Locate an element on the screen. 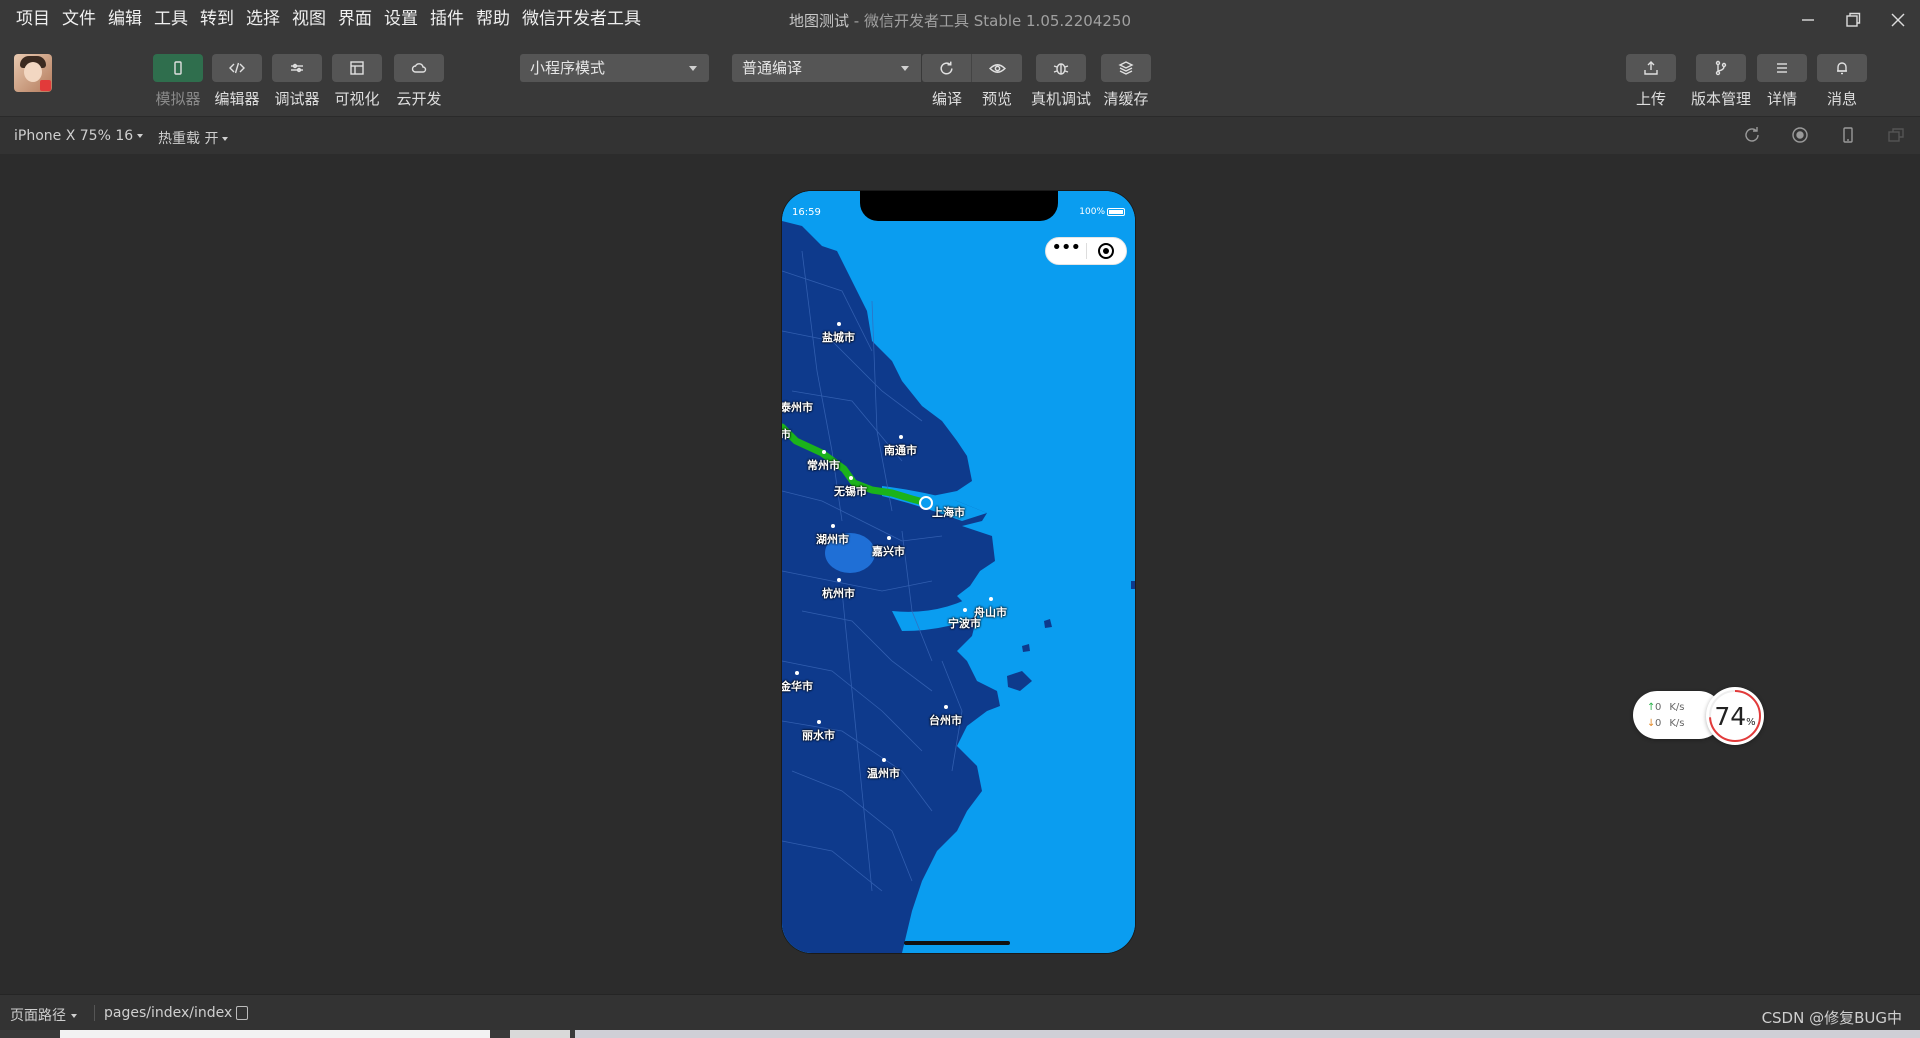  detach-window-icon is located at coordinates (1896, 135).